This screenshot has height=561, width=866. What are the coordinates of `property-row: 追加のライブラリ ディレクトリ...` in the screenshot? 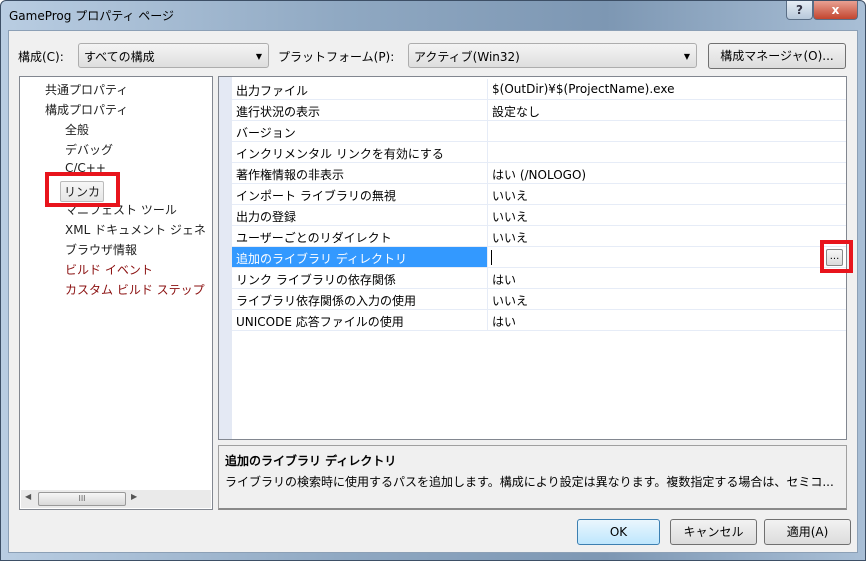 It's located at (539, 257).